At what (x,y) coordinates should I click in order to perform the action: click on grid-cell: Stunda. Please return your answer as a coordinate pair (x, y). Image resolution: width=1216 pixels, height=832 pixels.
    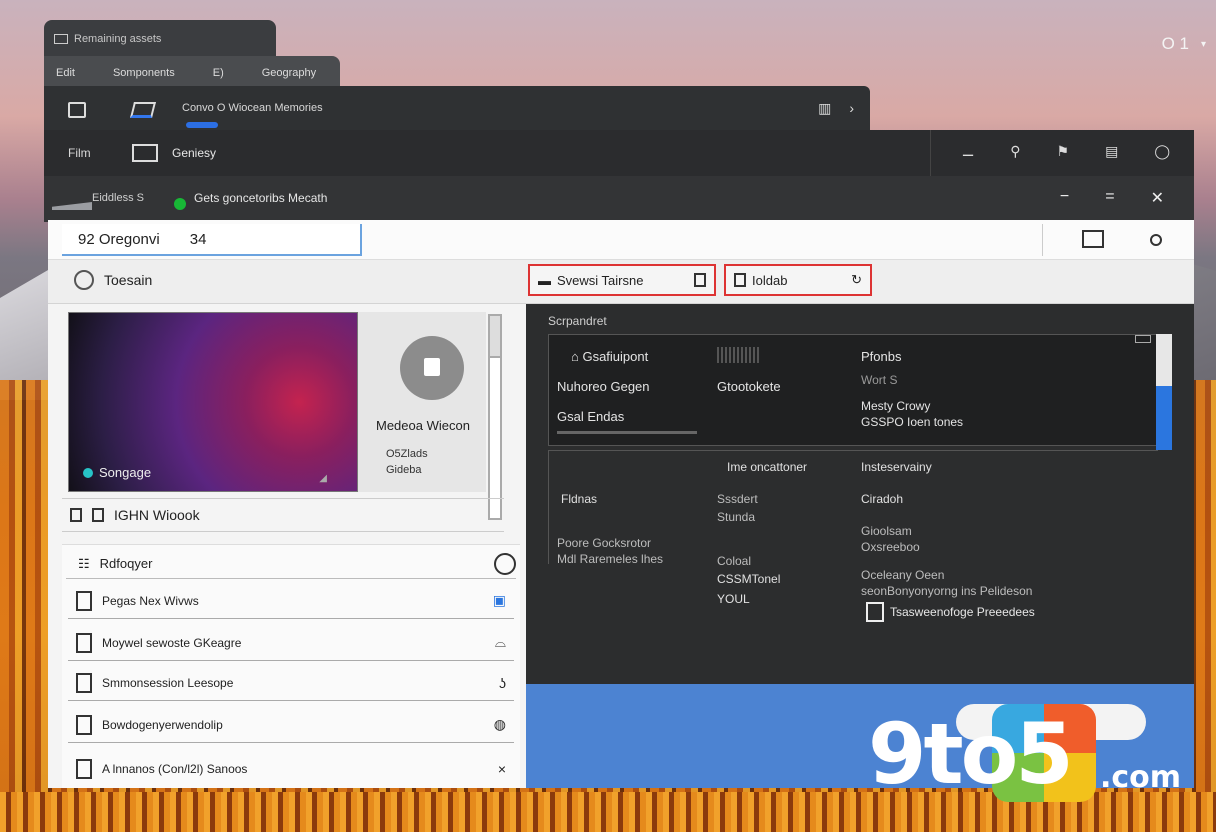
    Looking at the image, I should click on (736, 517).